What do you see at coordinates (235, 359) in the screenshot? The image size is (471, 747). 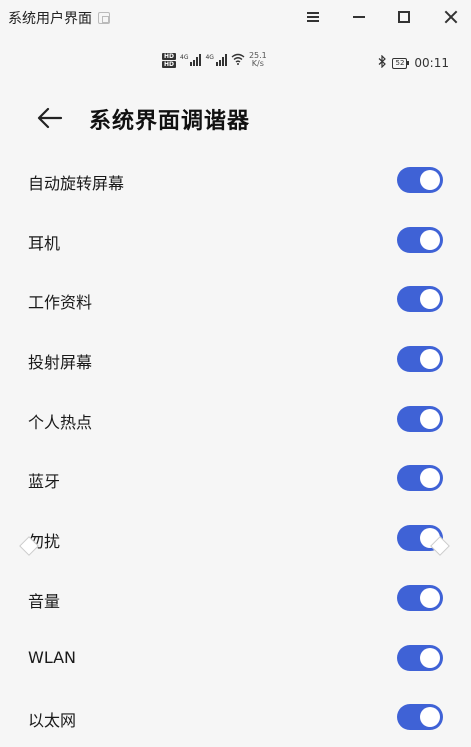 I see `setting-row-cast-screen: 投射屏幕` at bounding box center [235, 359].